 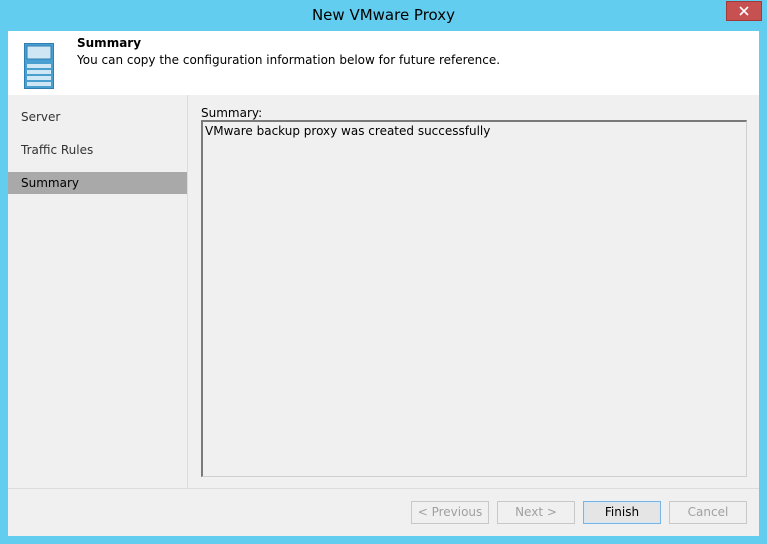 What do you see at coordinates (97, 183) in the screenshot?
I see `sidebar-item-summary: Summary` at bounding box center [97, 183].